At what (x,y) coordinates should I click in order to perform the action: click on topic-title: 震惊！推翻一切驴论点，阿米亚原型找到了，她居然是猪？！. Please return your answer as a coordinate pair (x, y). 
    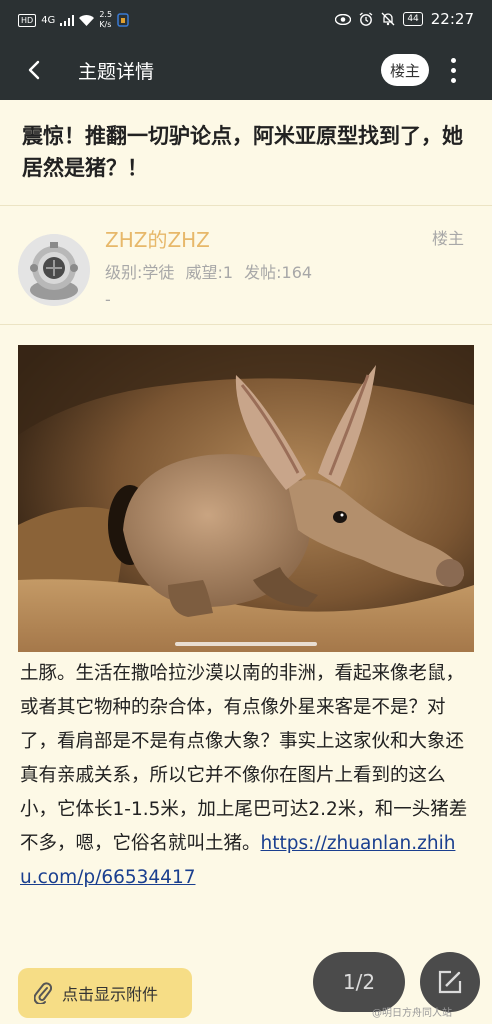
    Looking at the image, I should click on (242, 152).